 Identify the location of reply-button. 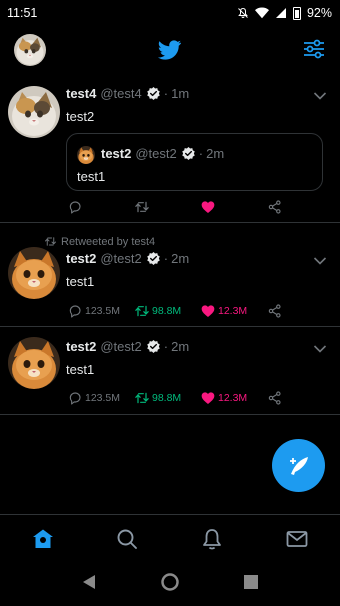
(75, 207).